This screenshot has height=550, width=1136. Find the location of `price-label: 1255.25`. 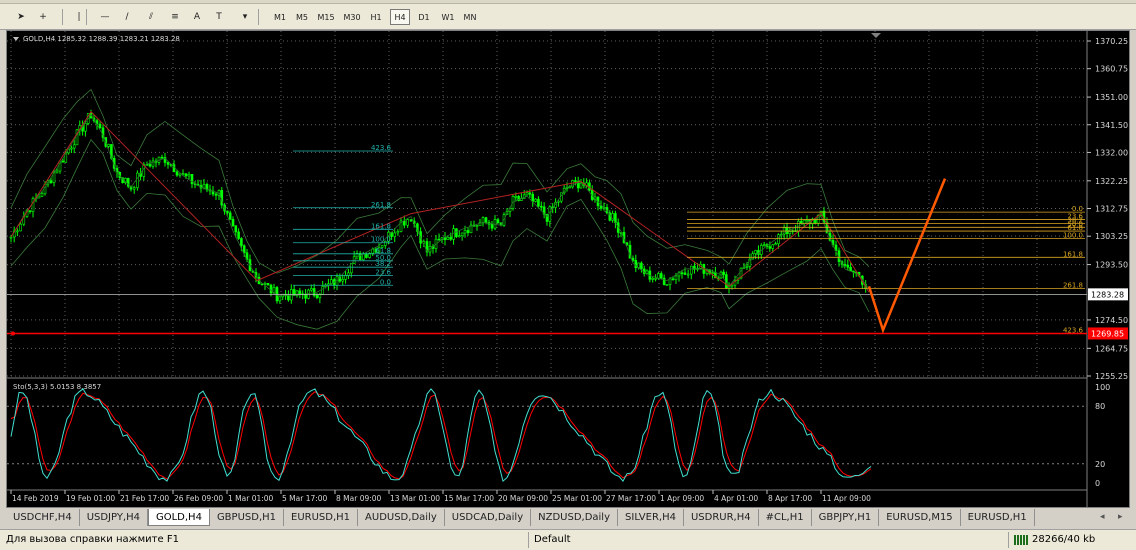

price-label: 1255.25 is located at coordinates (1111, 376).